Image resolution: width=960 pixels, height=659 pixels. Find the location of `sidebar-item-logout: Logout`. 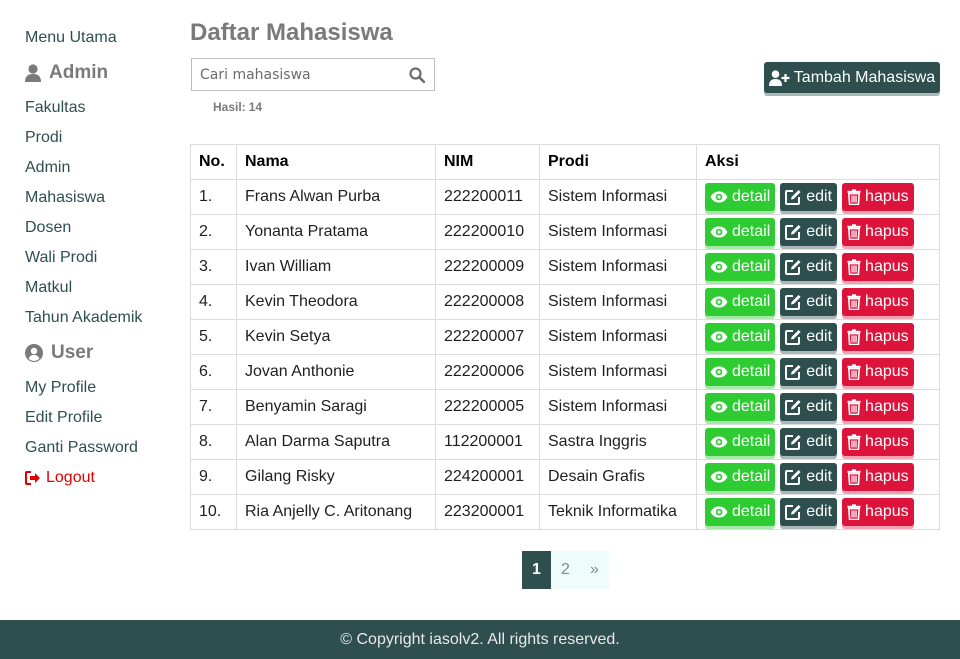

sidebar-item-logout: Logout is located at coordinates (100, 478).